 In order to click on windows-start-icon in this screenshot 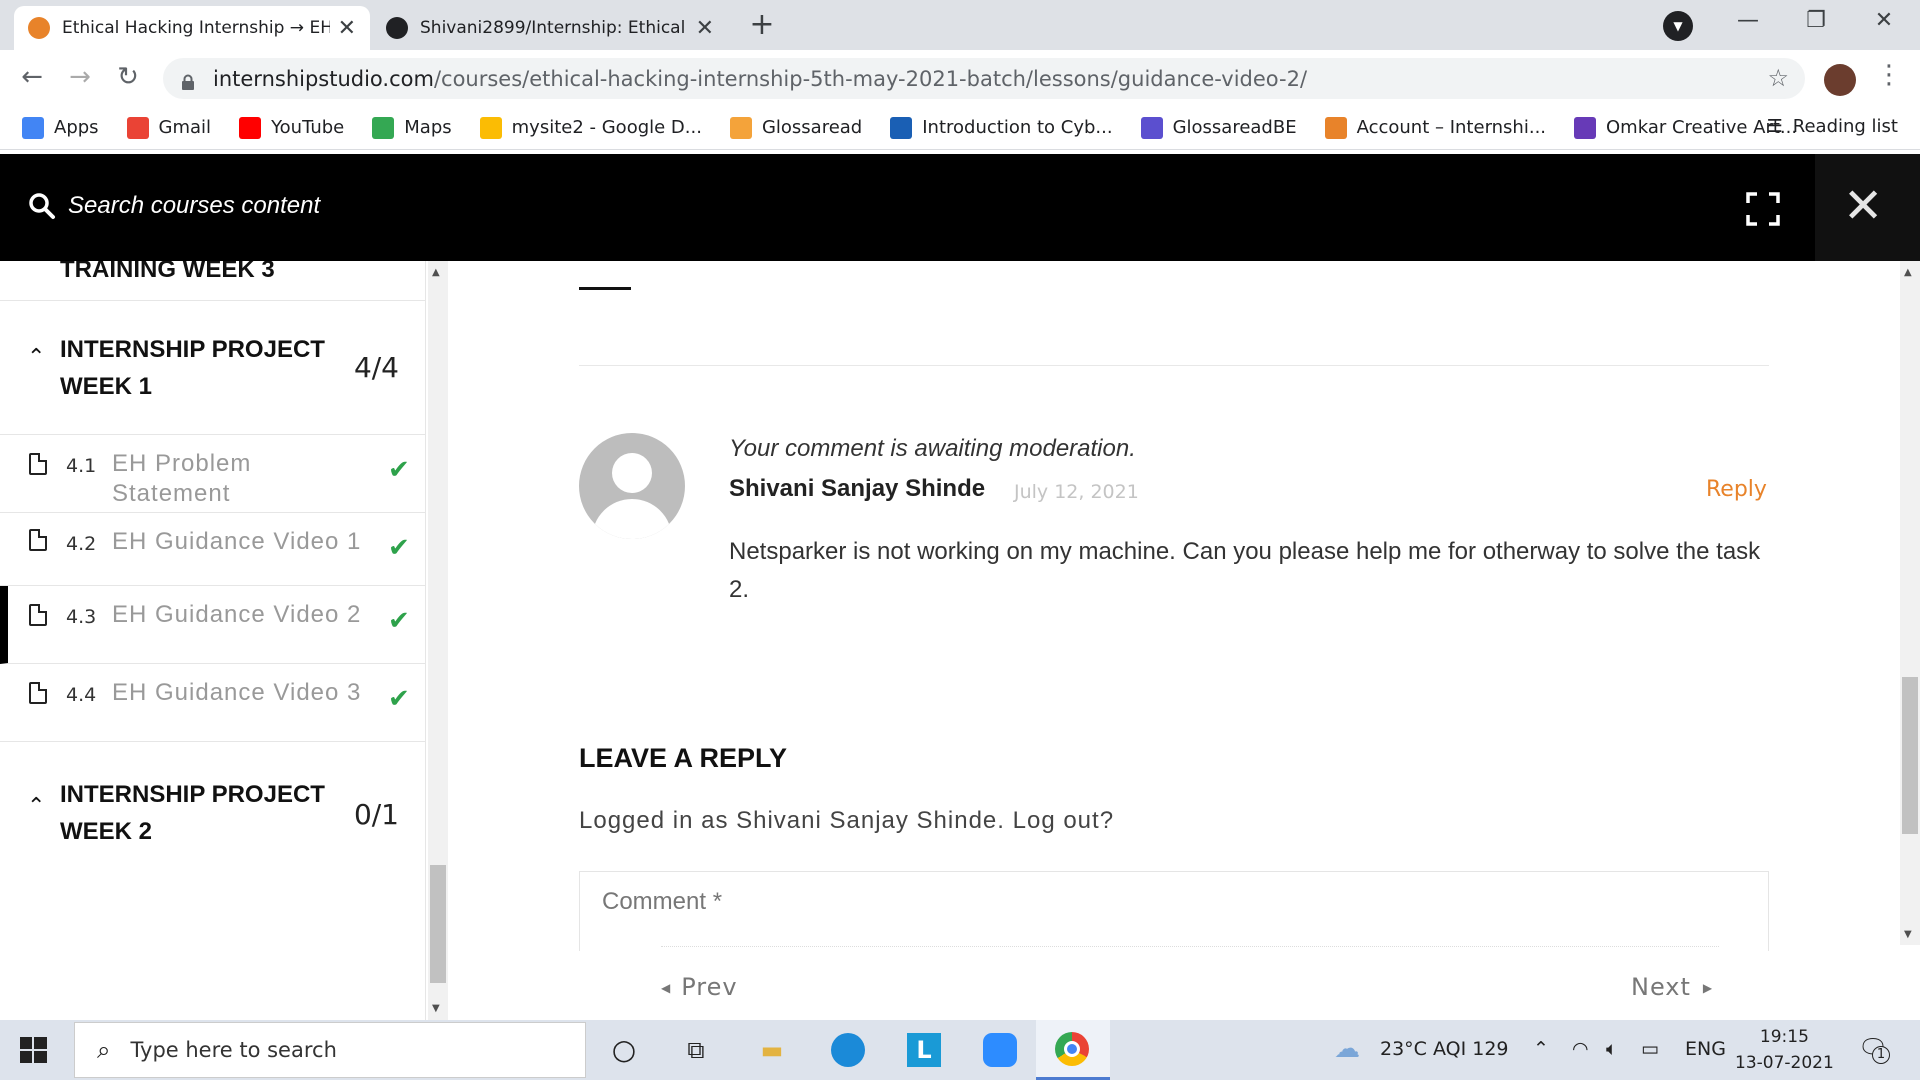, I will do `click(34, 1050)`.